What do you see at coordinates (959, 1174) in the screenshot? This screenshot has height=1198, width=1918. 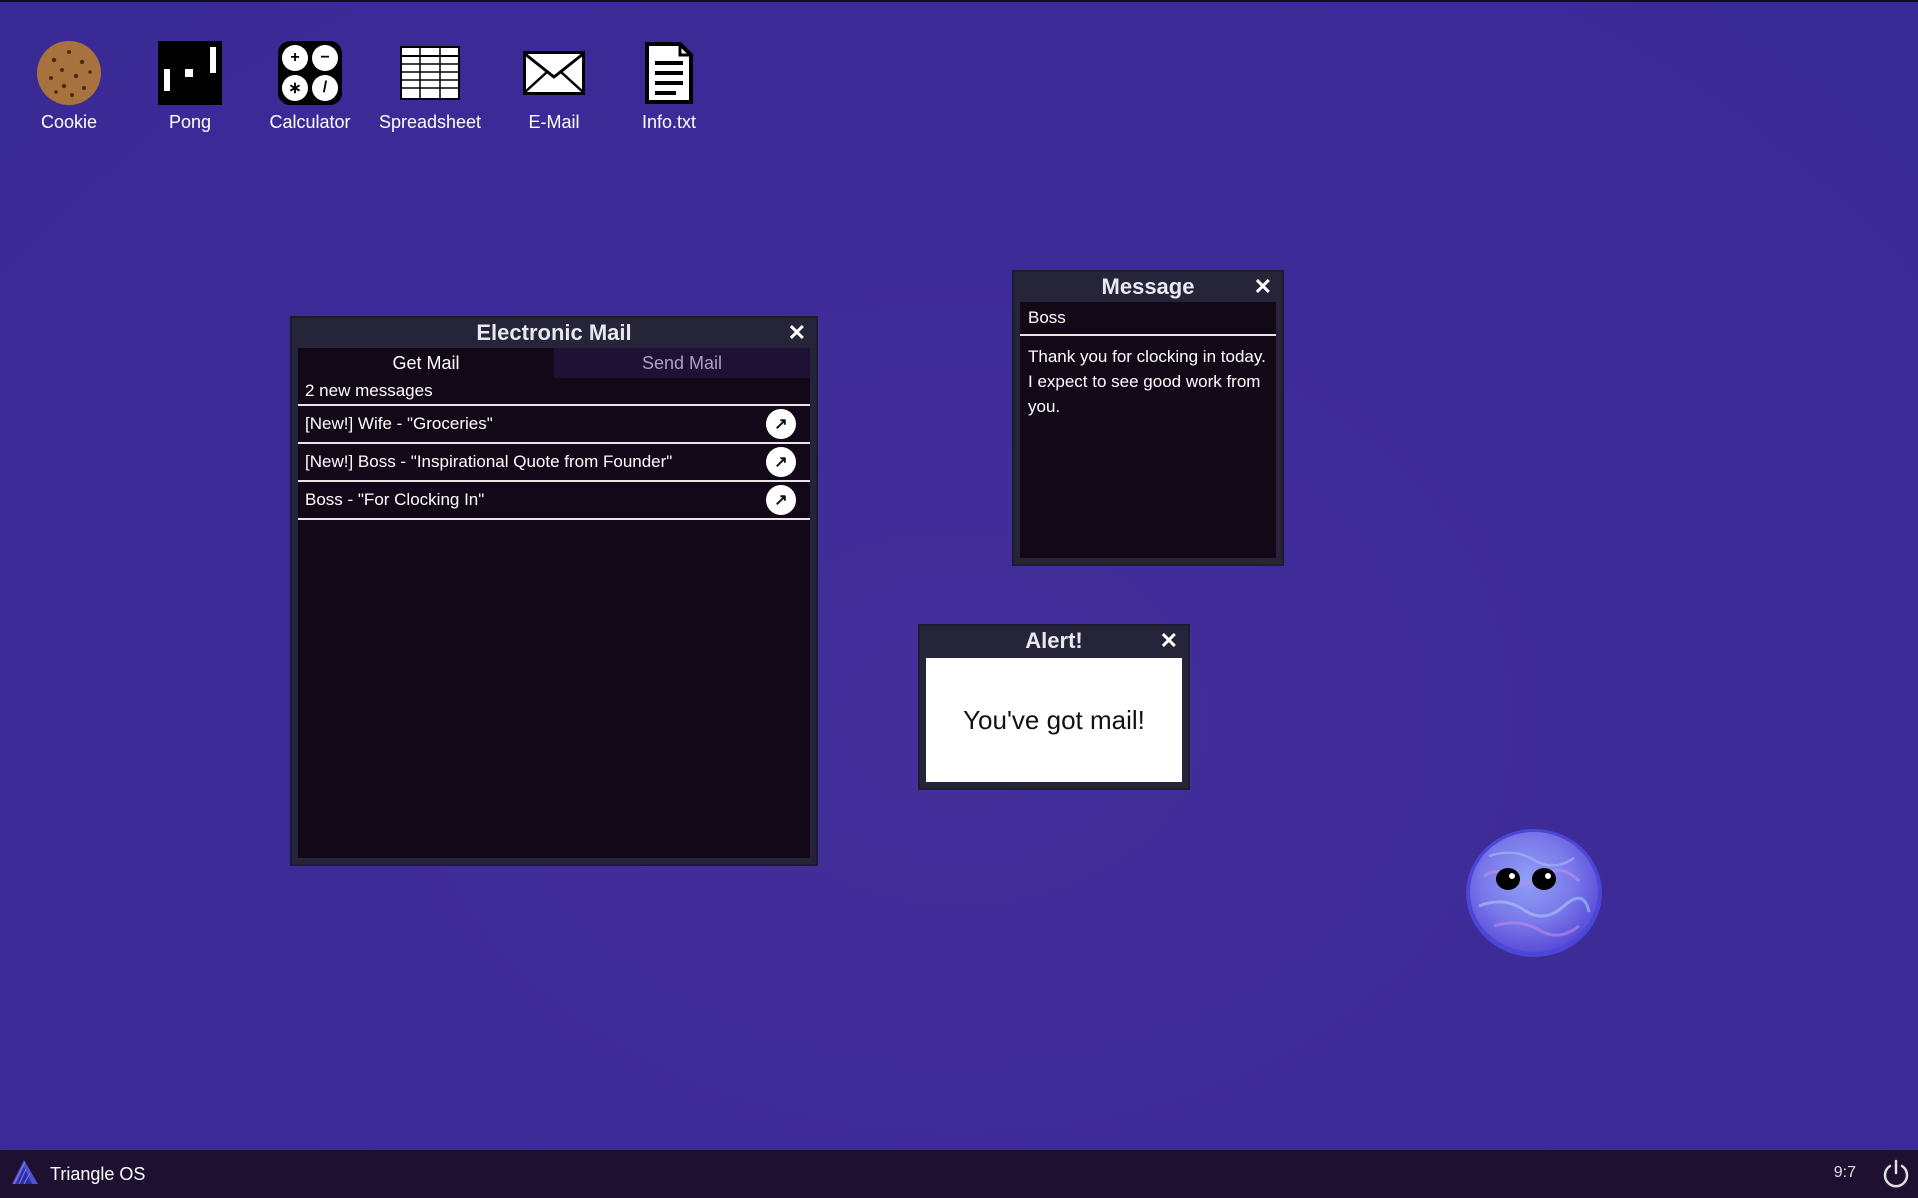 I see `taskbar: Triangle OS 9:7` at bounding box center [959, 1174].